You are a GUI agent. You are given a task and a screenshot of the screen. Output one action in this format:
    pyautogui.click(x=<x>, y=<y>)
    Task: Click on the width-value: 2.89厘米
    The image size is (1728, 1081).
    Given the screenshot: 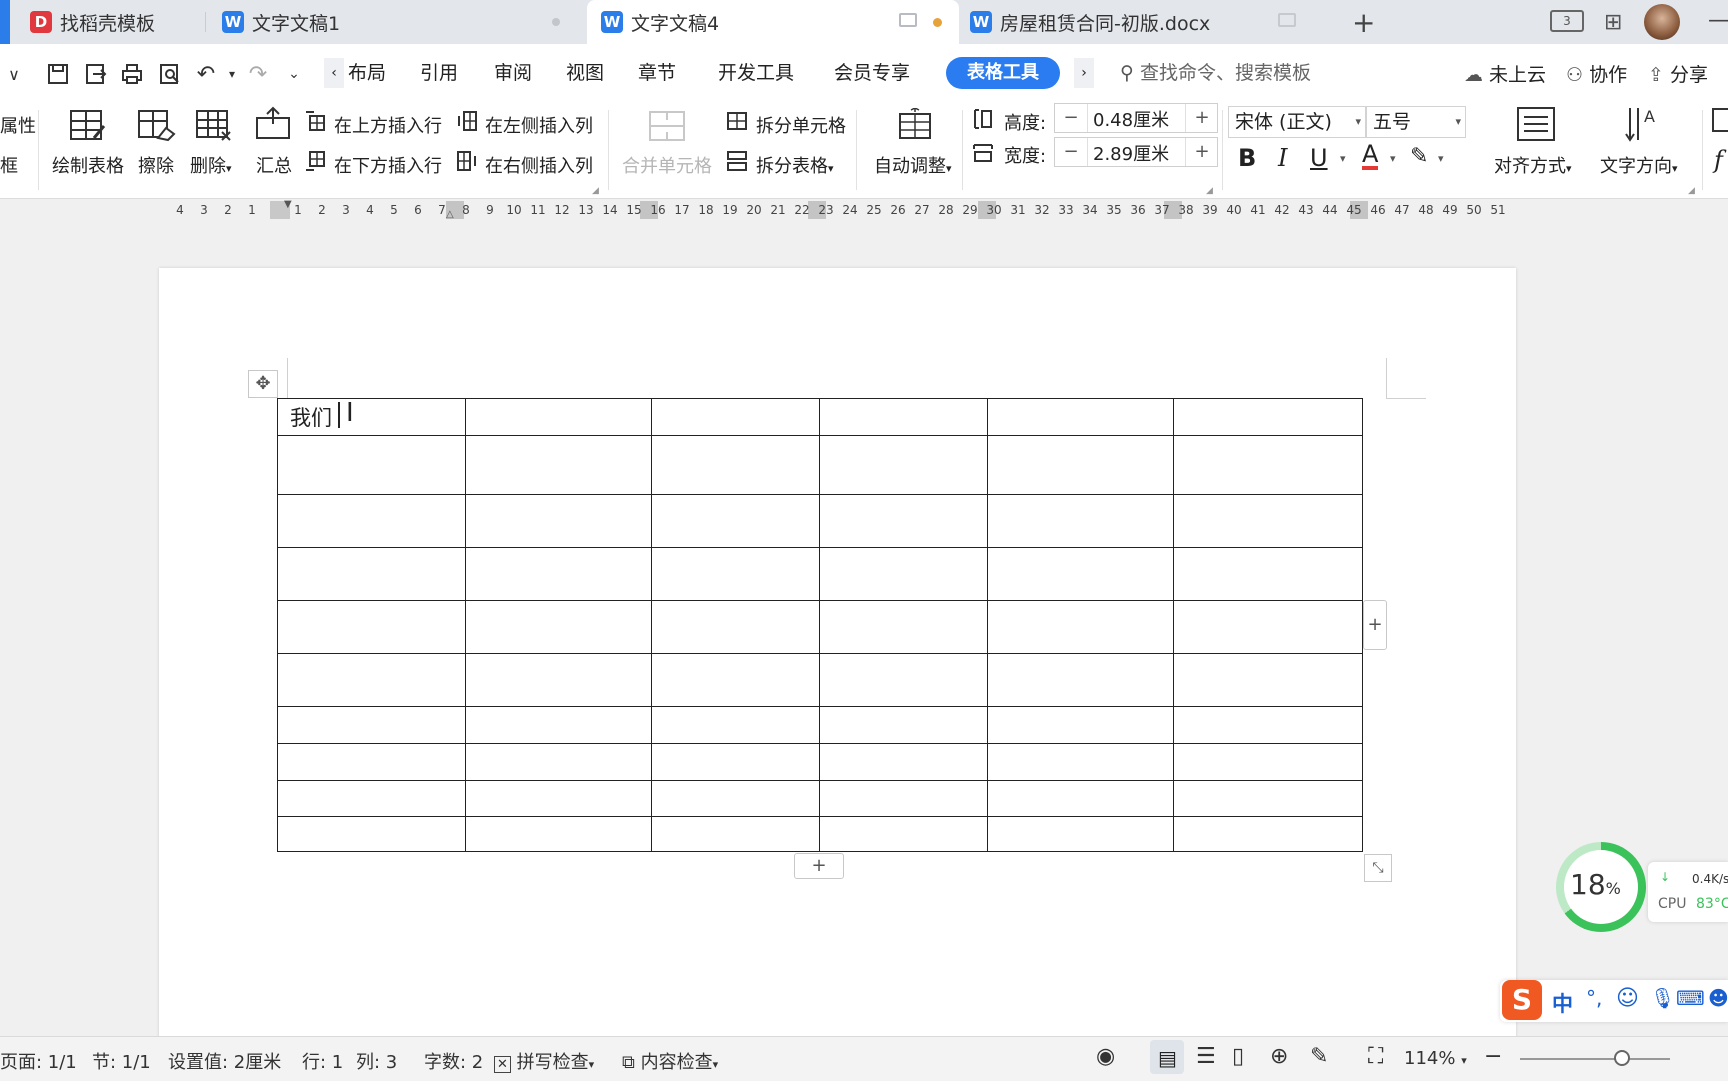 What is the action you would take?
    pyautogui.click(x=1131, y=153)
    